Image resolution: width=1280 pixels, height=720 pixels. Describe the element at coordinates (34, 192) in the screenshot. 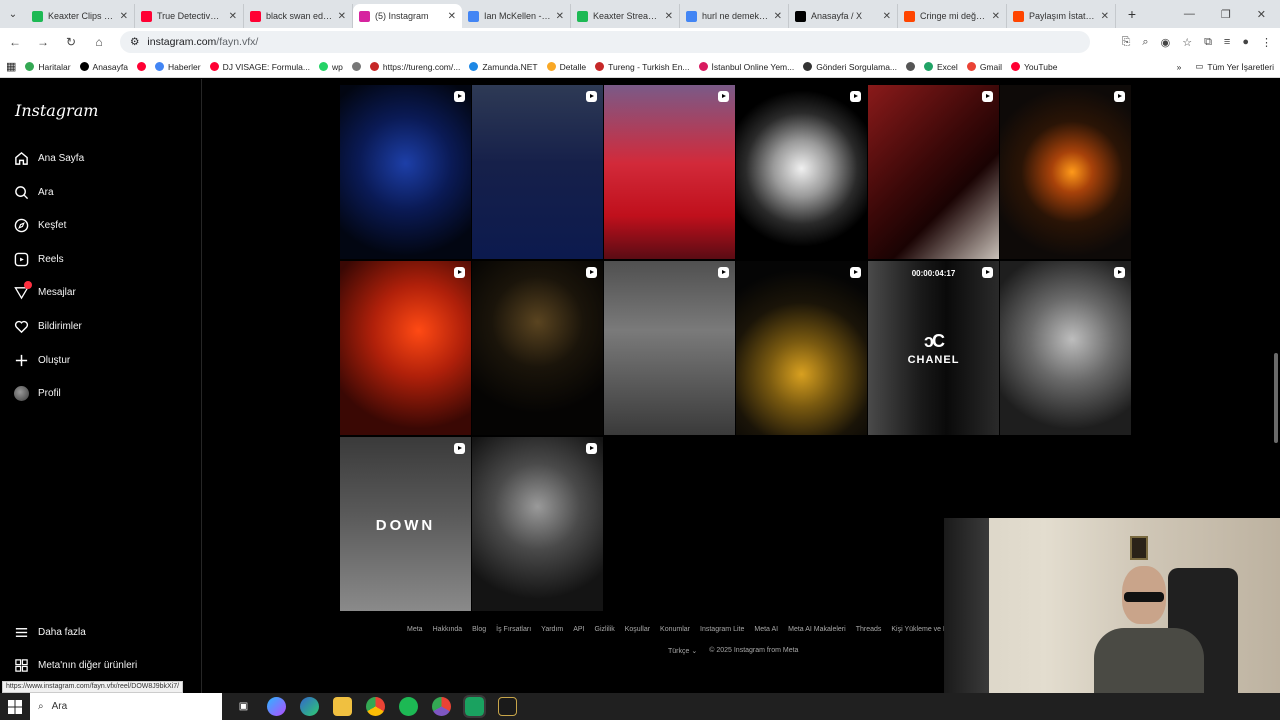

I see `nav-search: Ara` at that location.